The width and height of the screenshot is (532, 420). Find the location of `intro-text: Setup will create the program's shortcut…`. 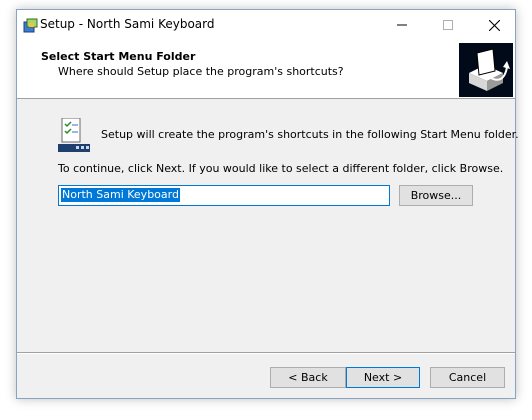

intro-text: Setup will create the program's shortcut… is located at coordinates (310, 134).